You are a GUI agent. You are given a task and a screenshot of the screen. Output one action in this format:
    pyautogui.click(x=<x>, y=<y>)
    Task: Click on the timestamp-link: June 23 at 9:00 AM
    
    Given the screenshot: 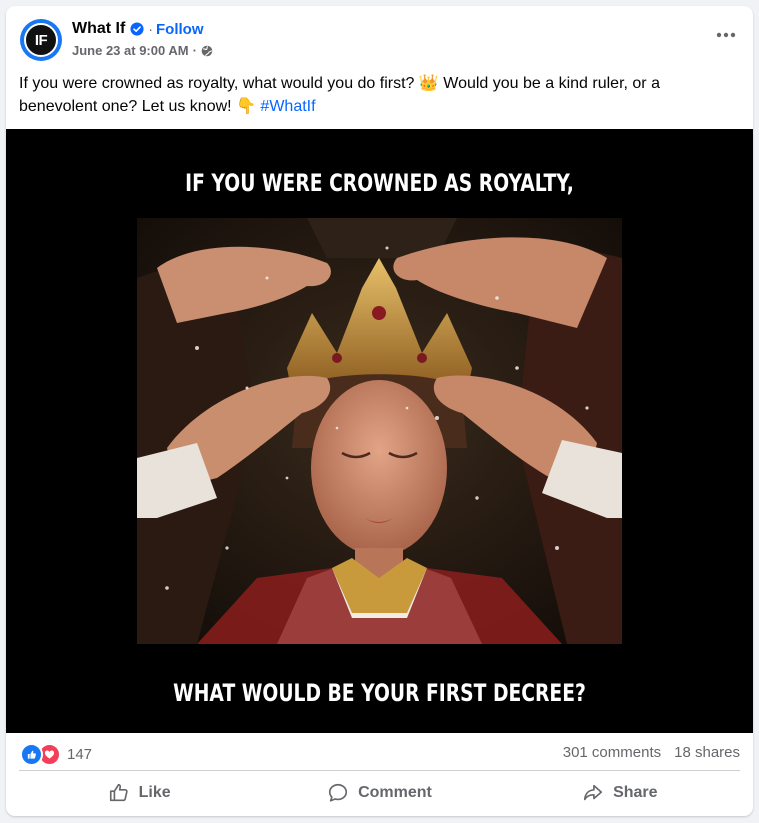 What is the action you would take?
    pyautogui.click(x=130, y=50)
    